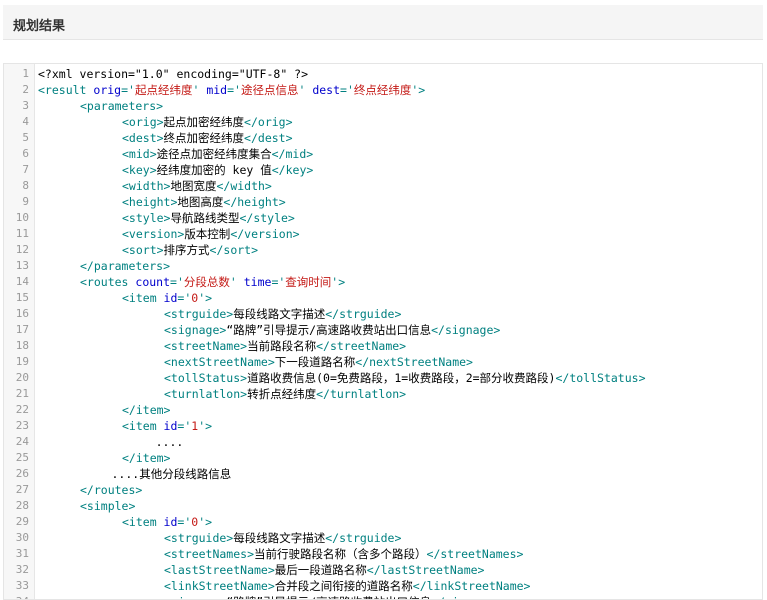 The height and width of the screenshot is (600, 767). I want to click on code-line: 14 <routes count='分段总数' time='查询时间'>, so click(383, 282).